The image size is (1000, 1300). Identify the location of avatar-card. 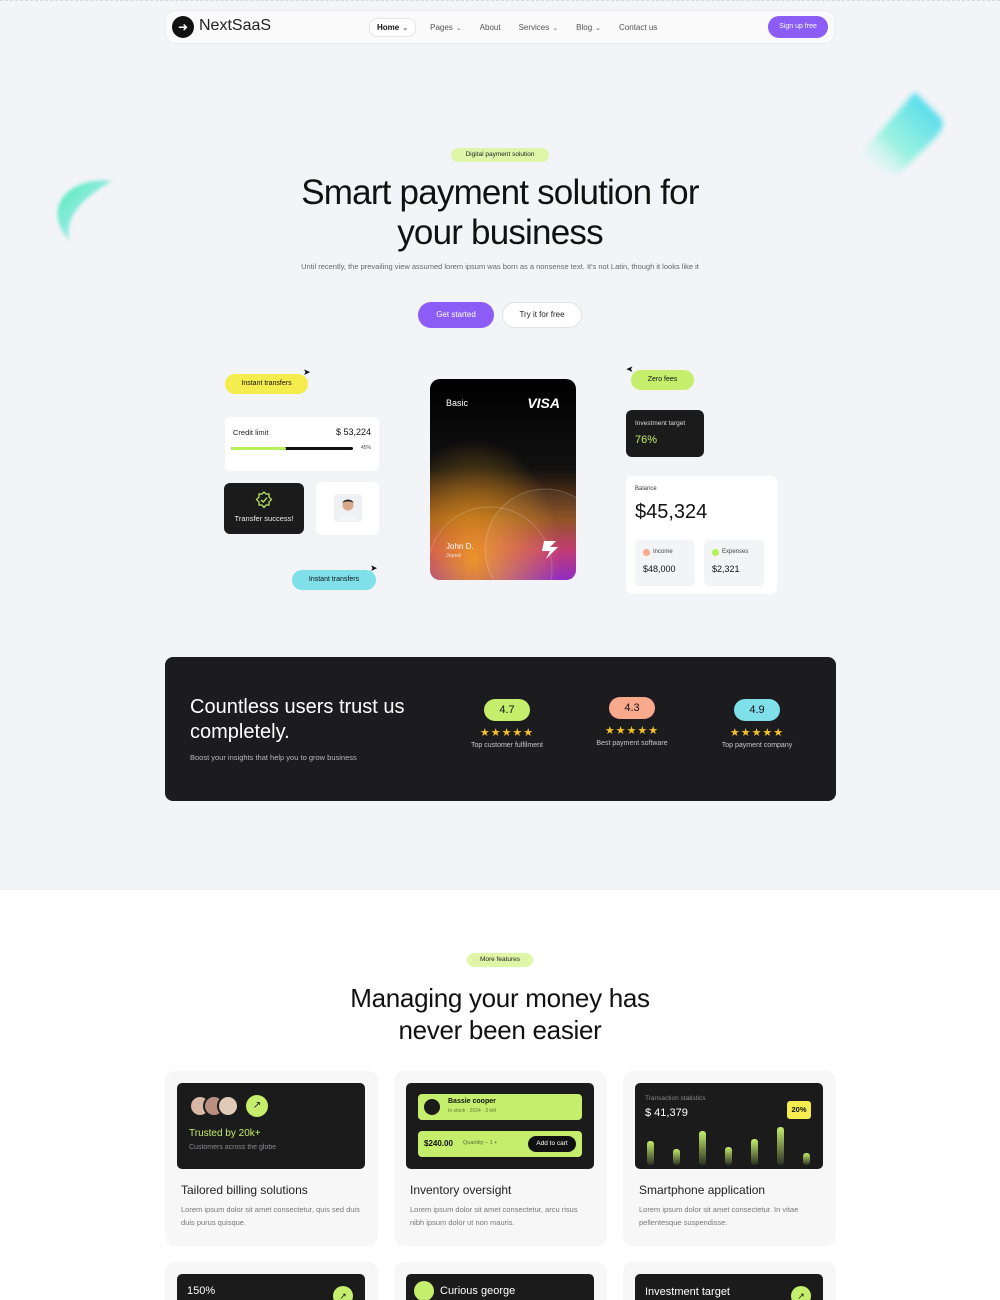
(347, 508).